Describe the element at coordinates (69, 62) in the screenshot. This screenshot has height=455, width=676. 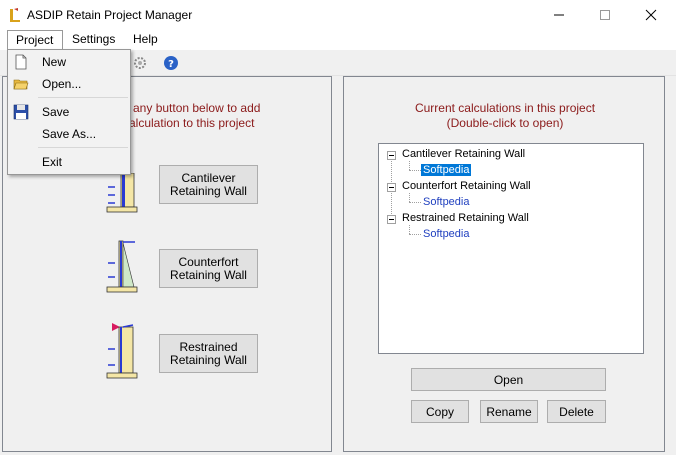
I see `menu-item-new: New` at that location.